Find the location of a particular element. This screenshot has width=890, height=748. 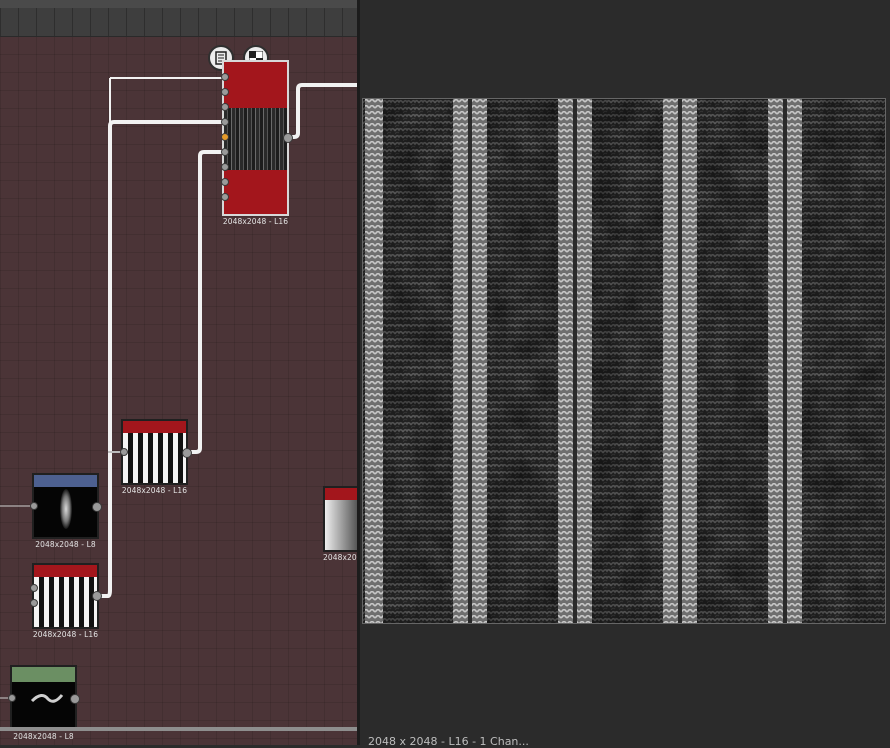

partial-node: 2048x20 is located at coordinates (340, 524).